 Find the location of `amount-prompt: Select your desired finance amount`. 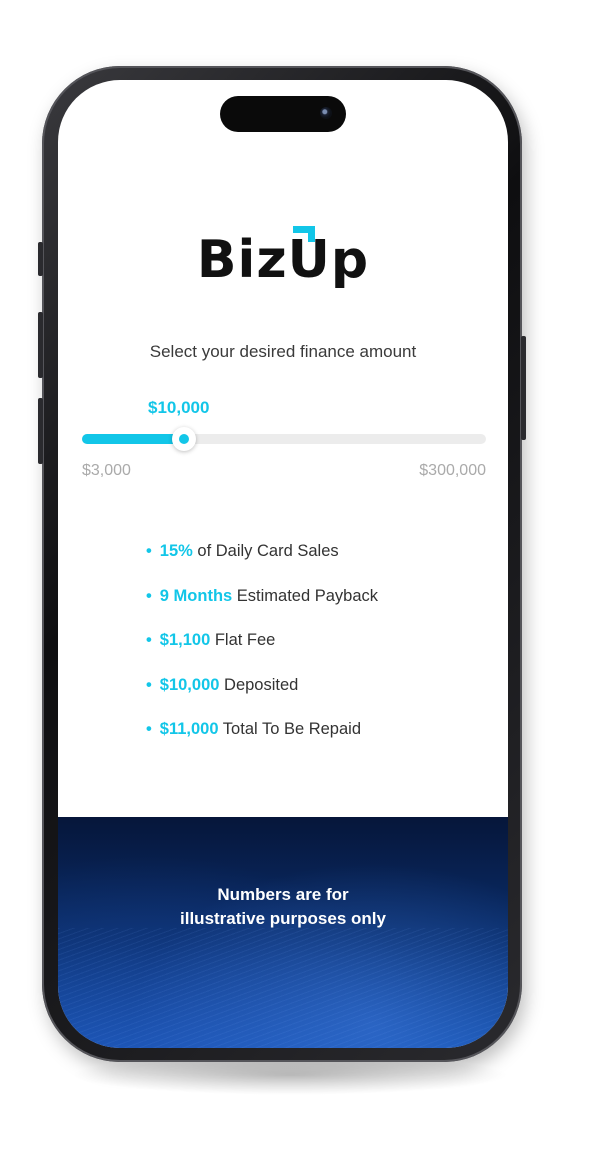

amount-prompt: Select your desired finance amount is located at coordinates (283, 351).